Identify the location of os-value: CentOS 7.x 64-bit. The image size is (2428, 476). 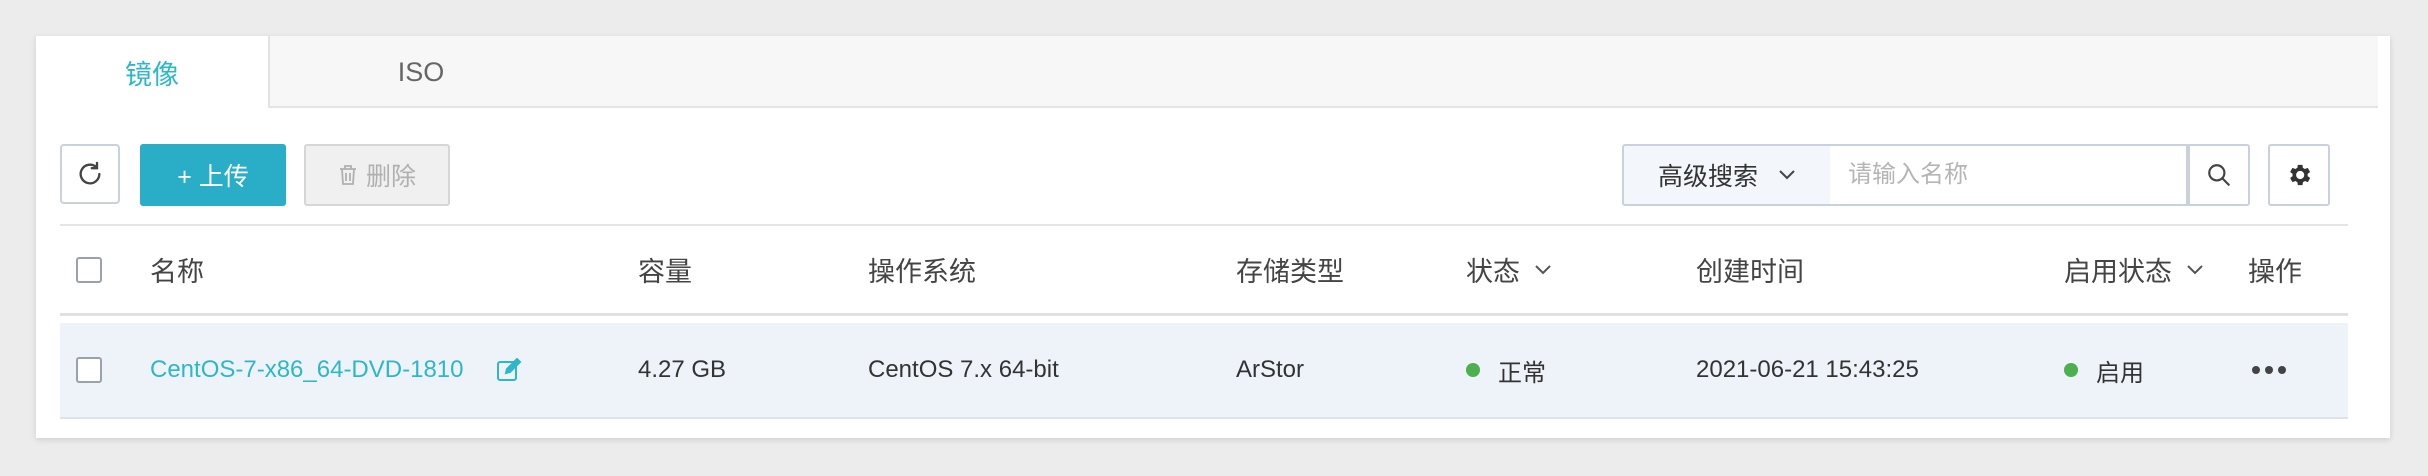
(963, 369).